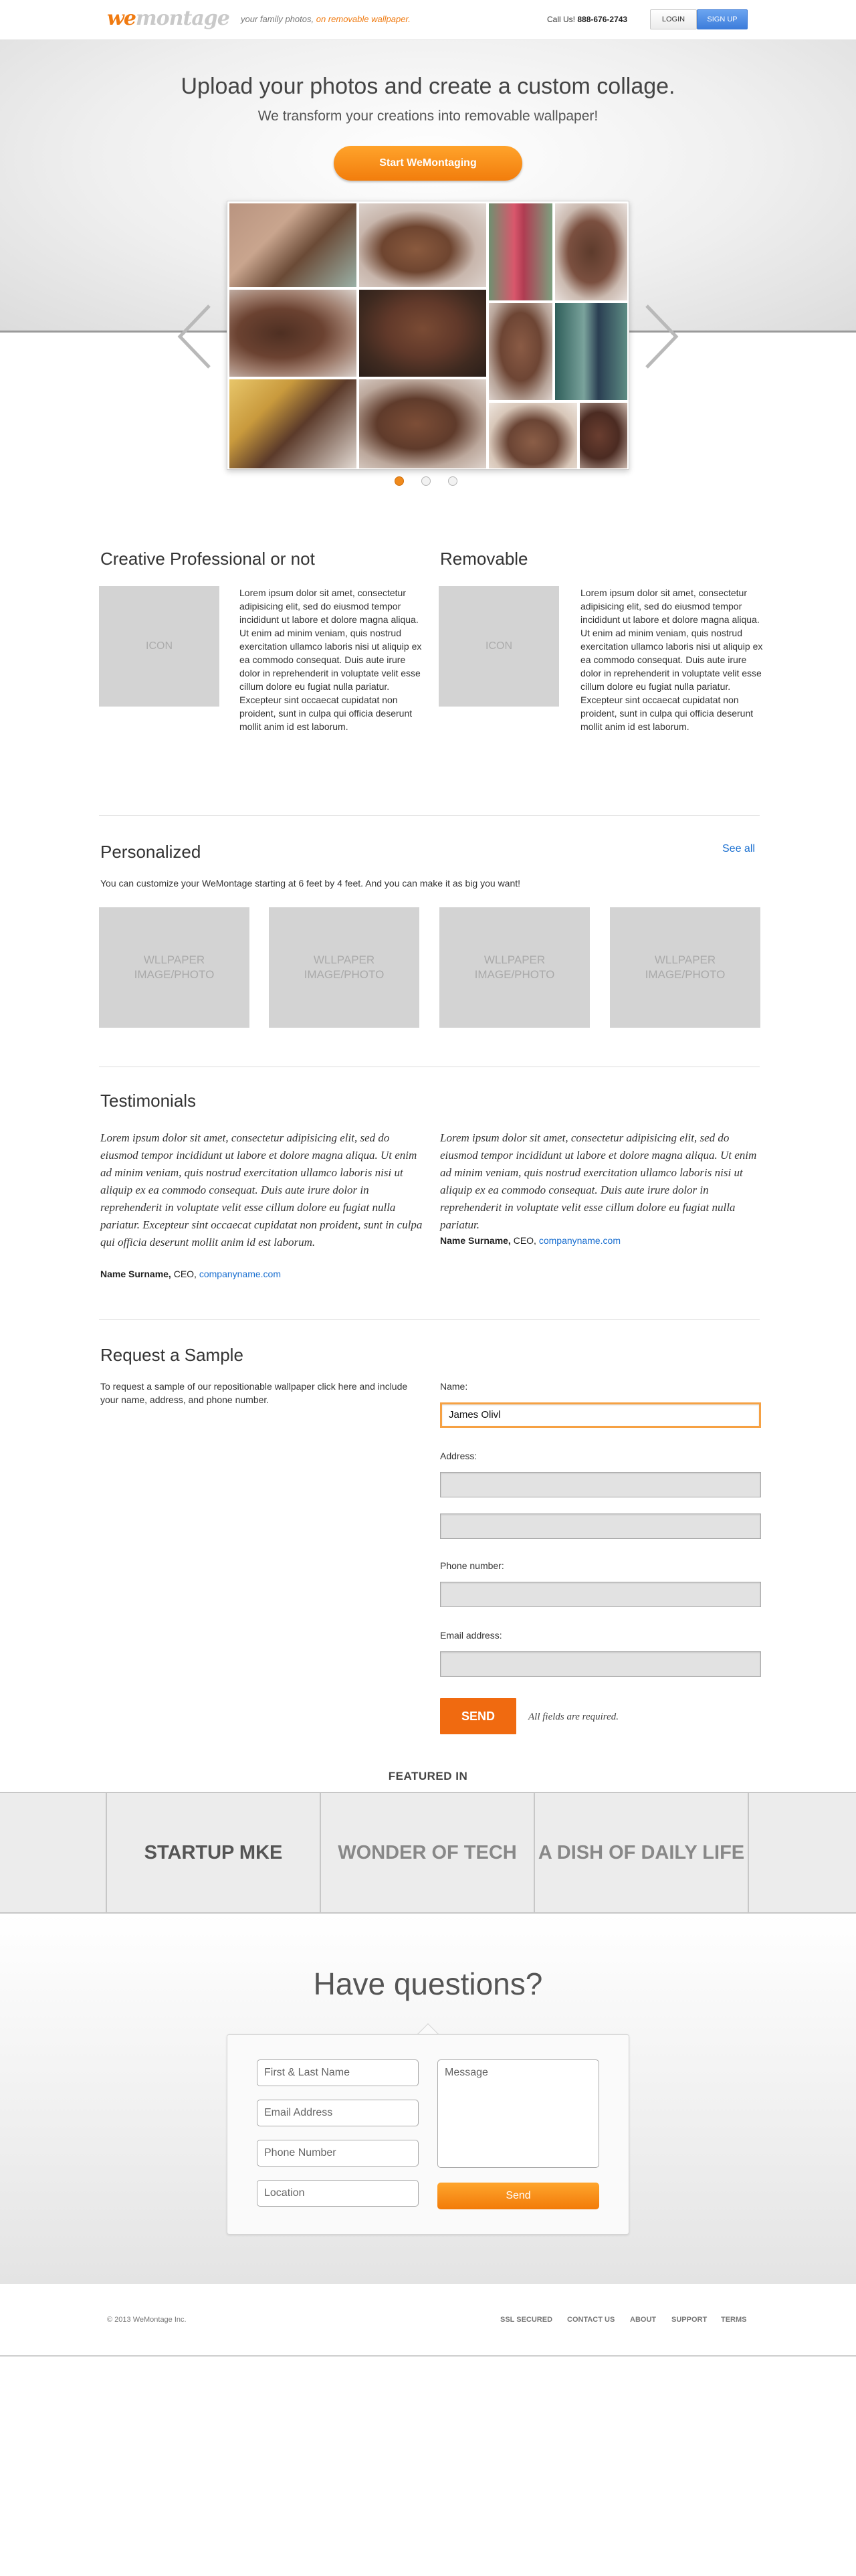 This screenshot has width=856, height=2576. What do you see at coordinates (600, 1526) in the screenshot?
I see `address-field-line2` at bounding box center [600, 1526].